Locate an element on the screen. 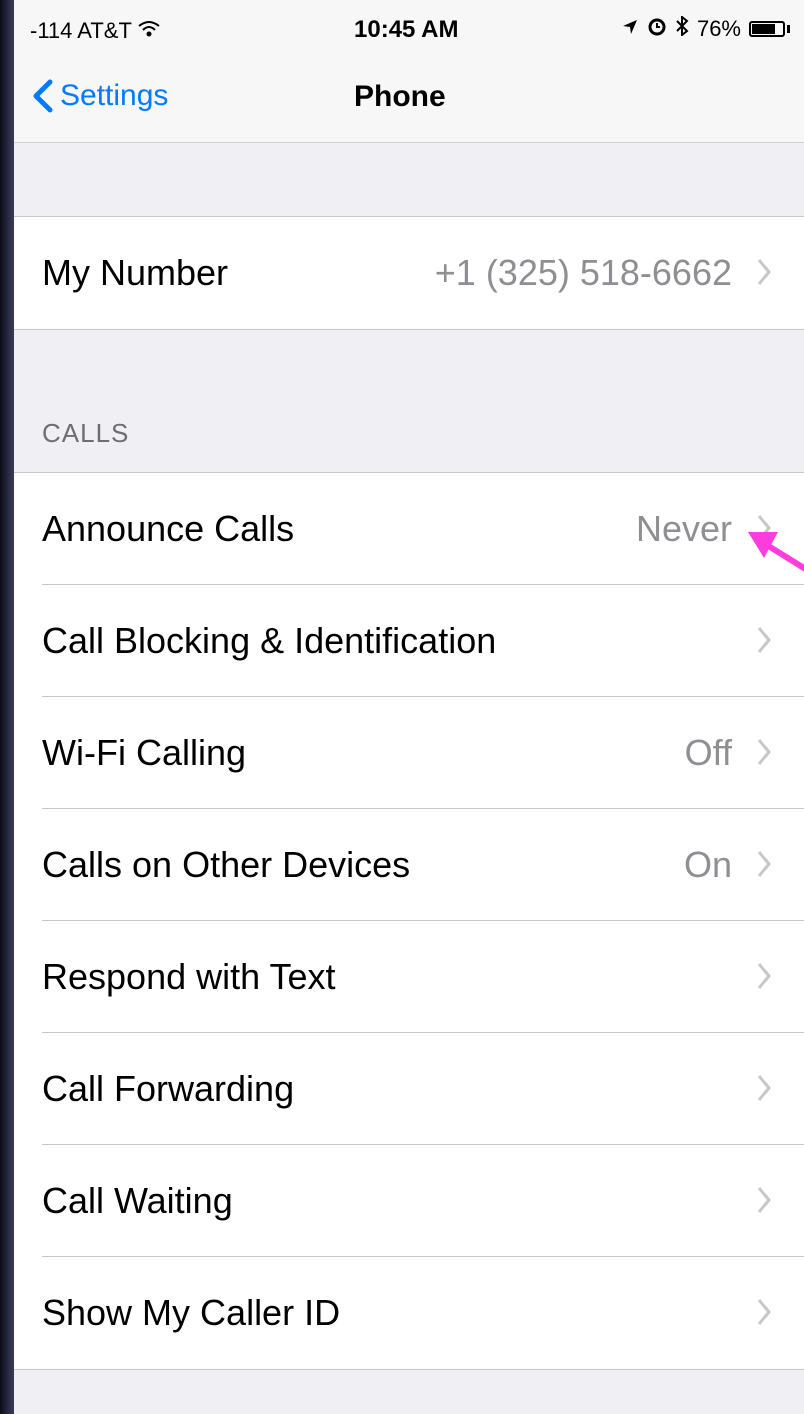  row-show-my-caller-id: Show My Caller ID is located at coordinates (409, 1313).